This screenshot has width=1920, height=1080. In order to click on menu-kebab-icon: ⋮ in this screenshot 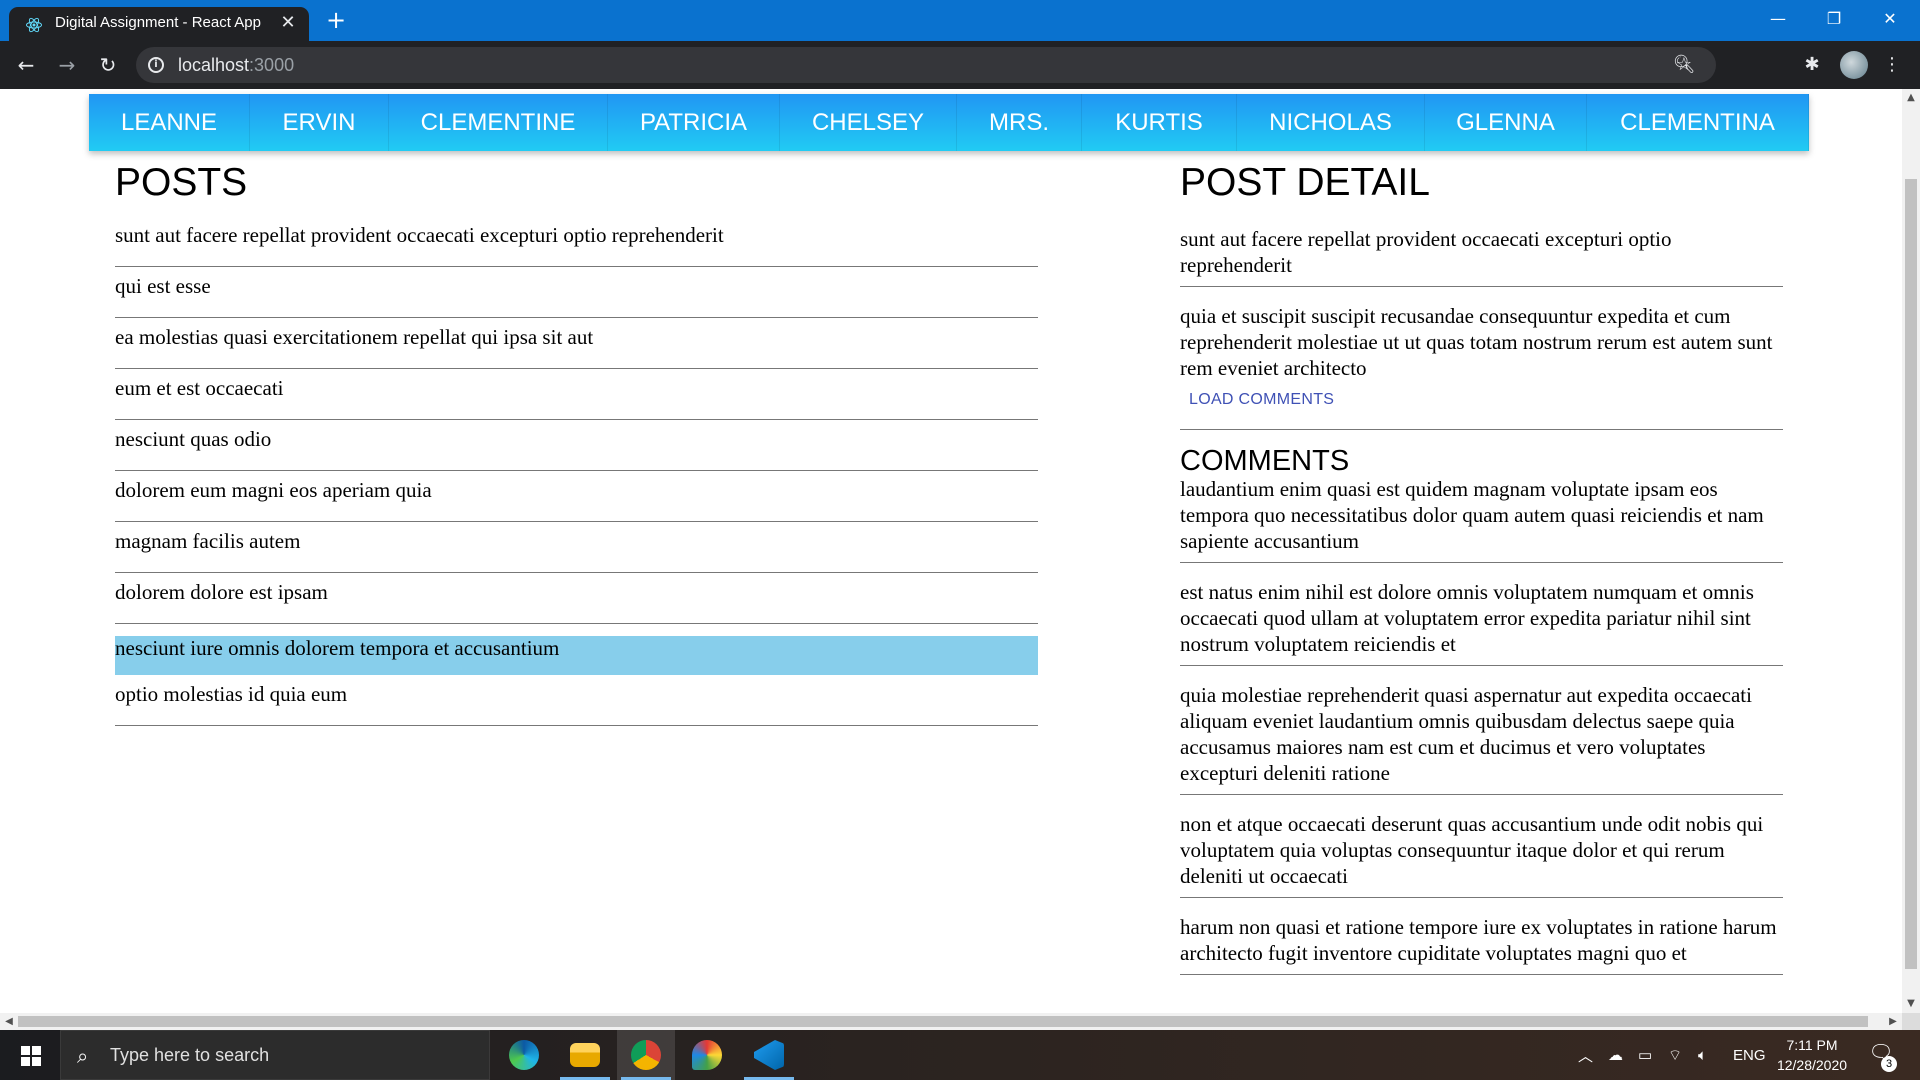, I will do `click(1892, 65)`.